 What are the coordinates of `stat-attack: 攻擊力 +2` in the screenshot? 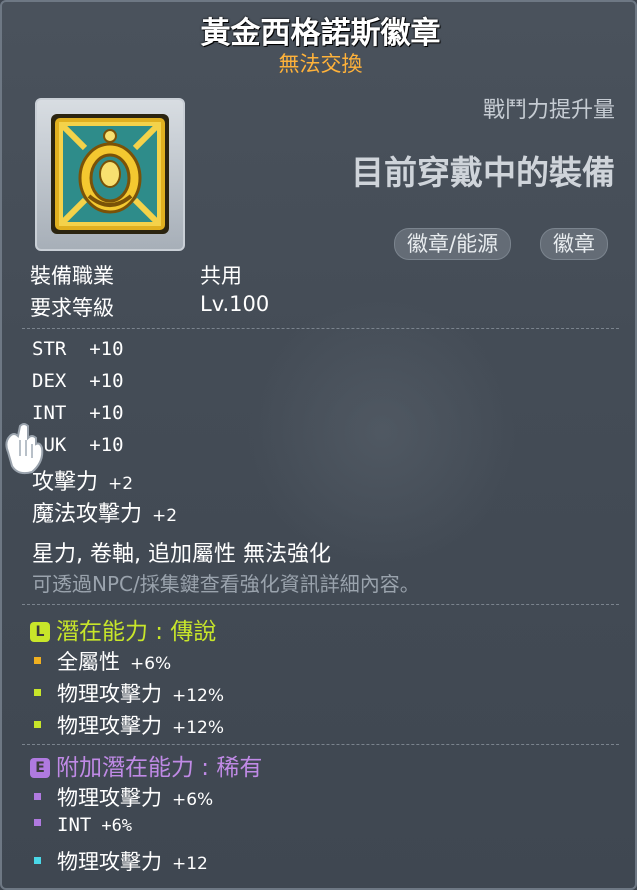 It's located at (82, 480).